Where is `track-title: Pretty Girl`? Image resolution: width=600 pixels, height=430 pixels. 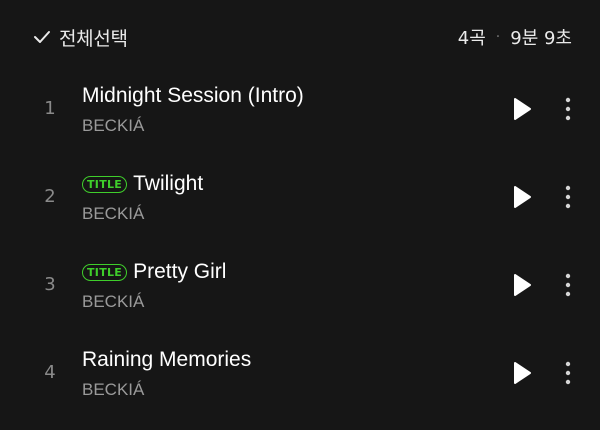
track-title: Pretty Girl is located at coordinates (180, 271).